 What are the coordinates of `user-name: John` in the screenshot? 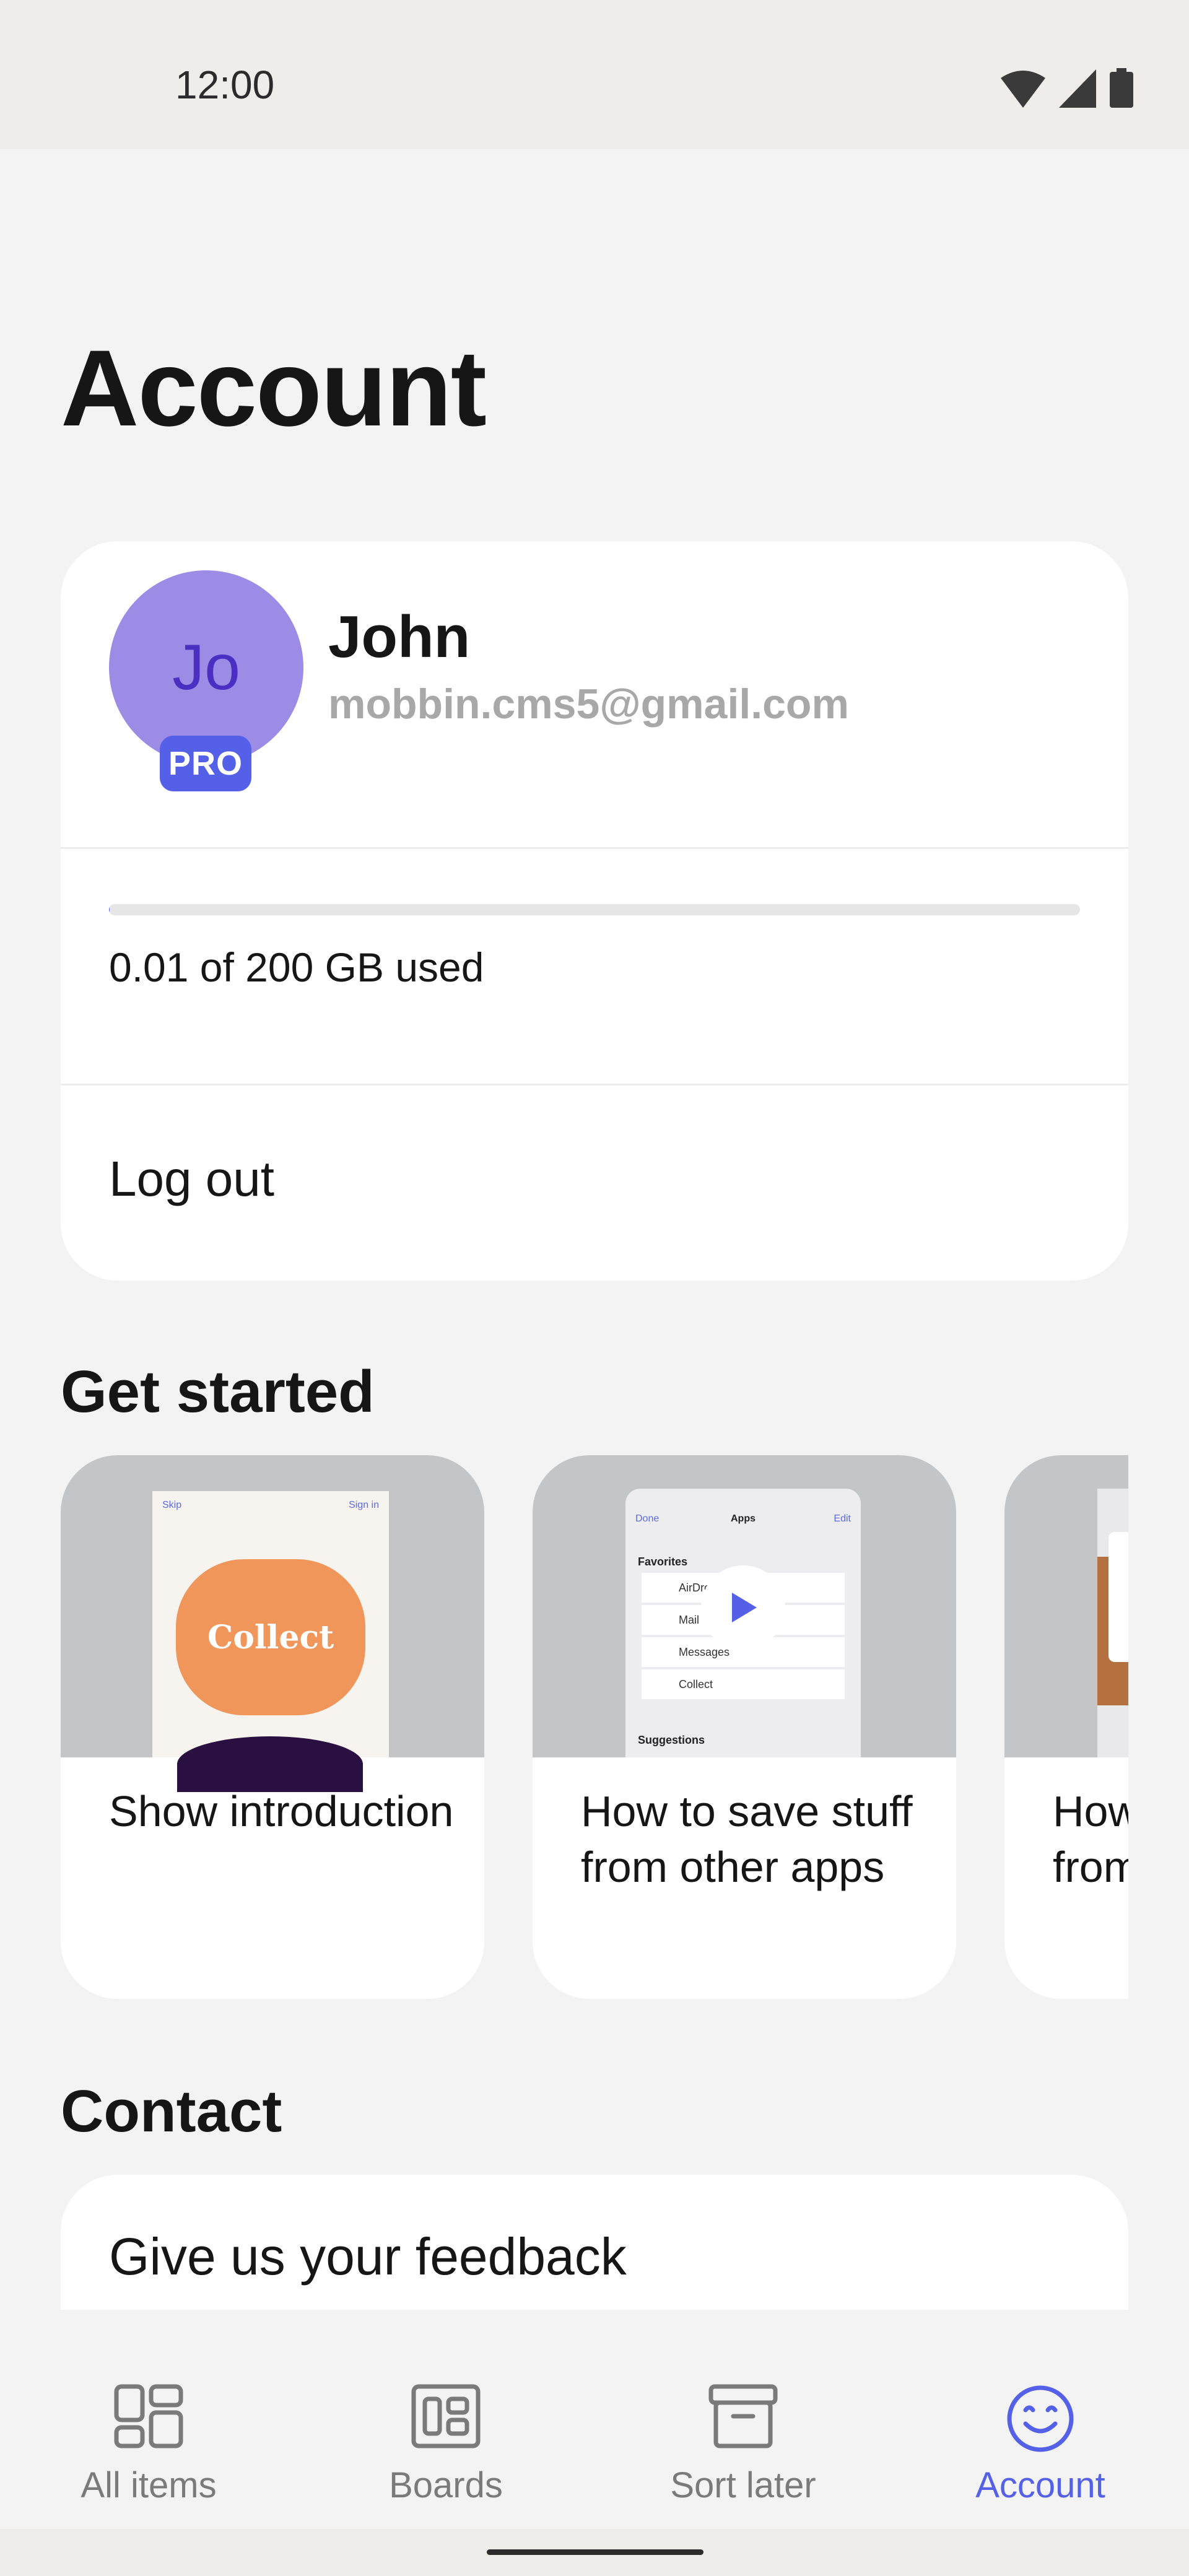 It's located at (399, 637).